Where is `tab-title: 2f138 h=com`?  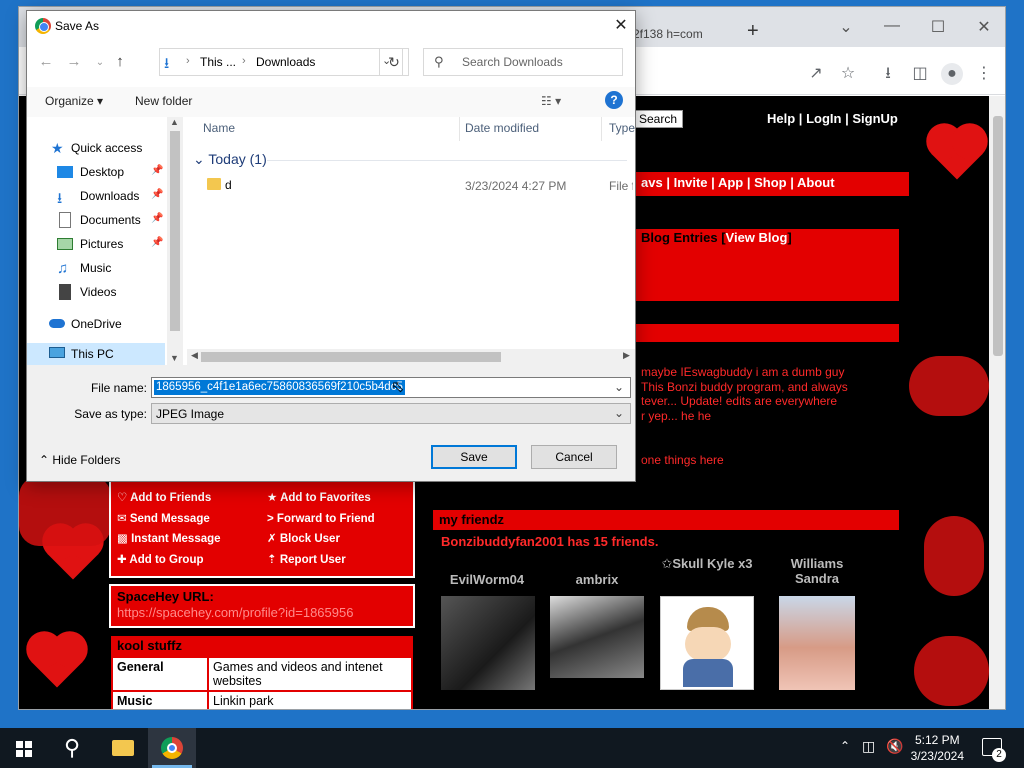
tab-title: 2f138 h=com is located at coordinates (668, 34).